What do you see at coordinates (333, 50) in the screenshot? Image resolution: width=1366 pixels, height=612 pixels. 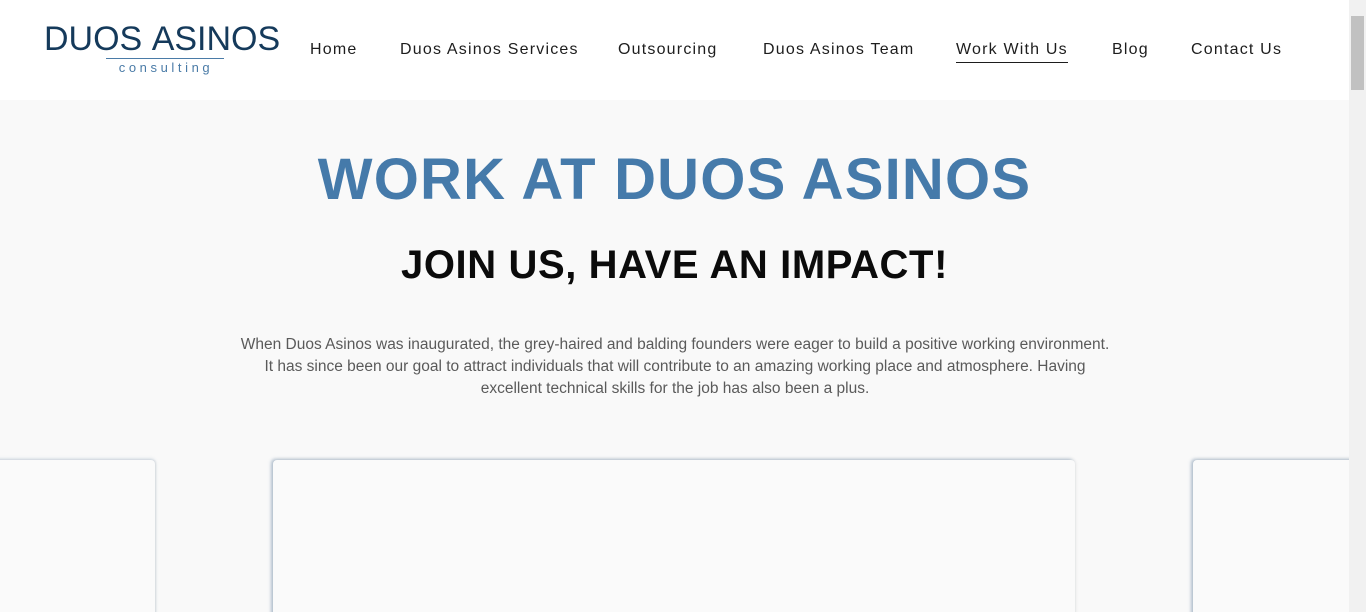 I see `nav-item-home: Home` at bounding box center [333, 50].